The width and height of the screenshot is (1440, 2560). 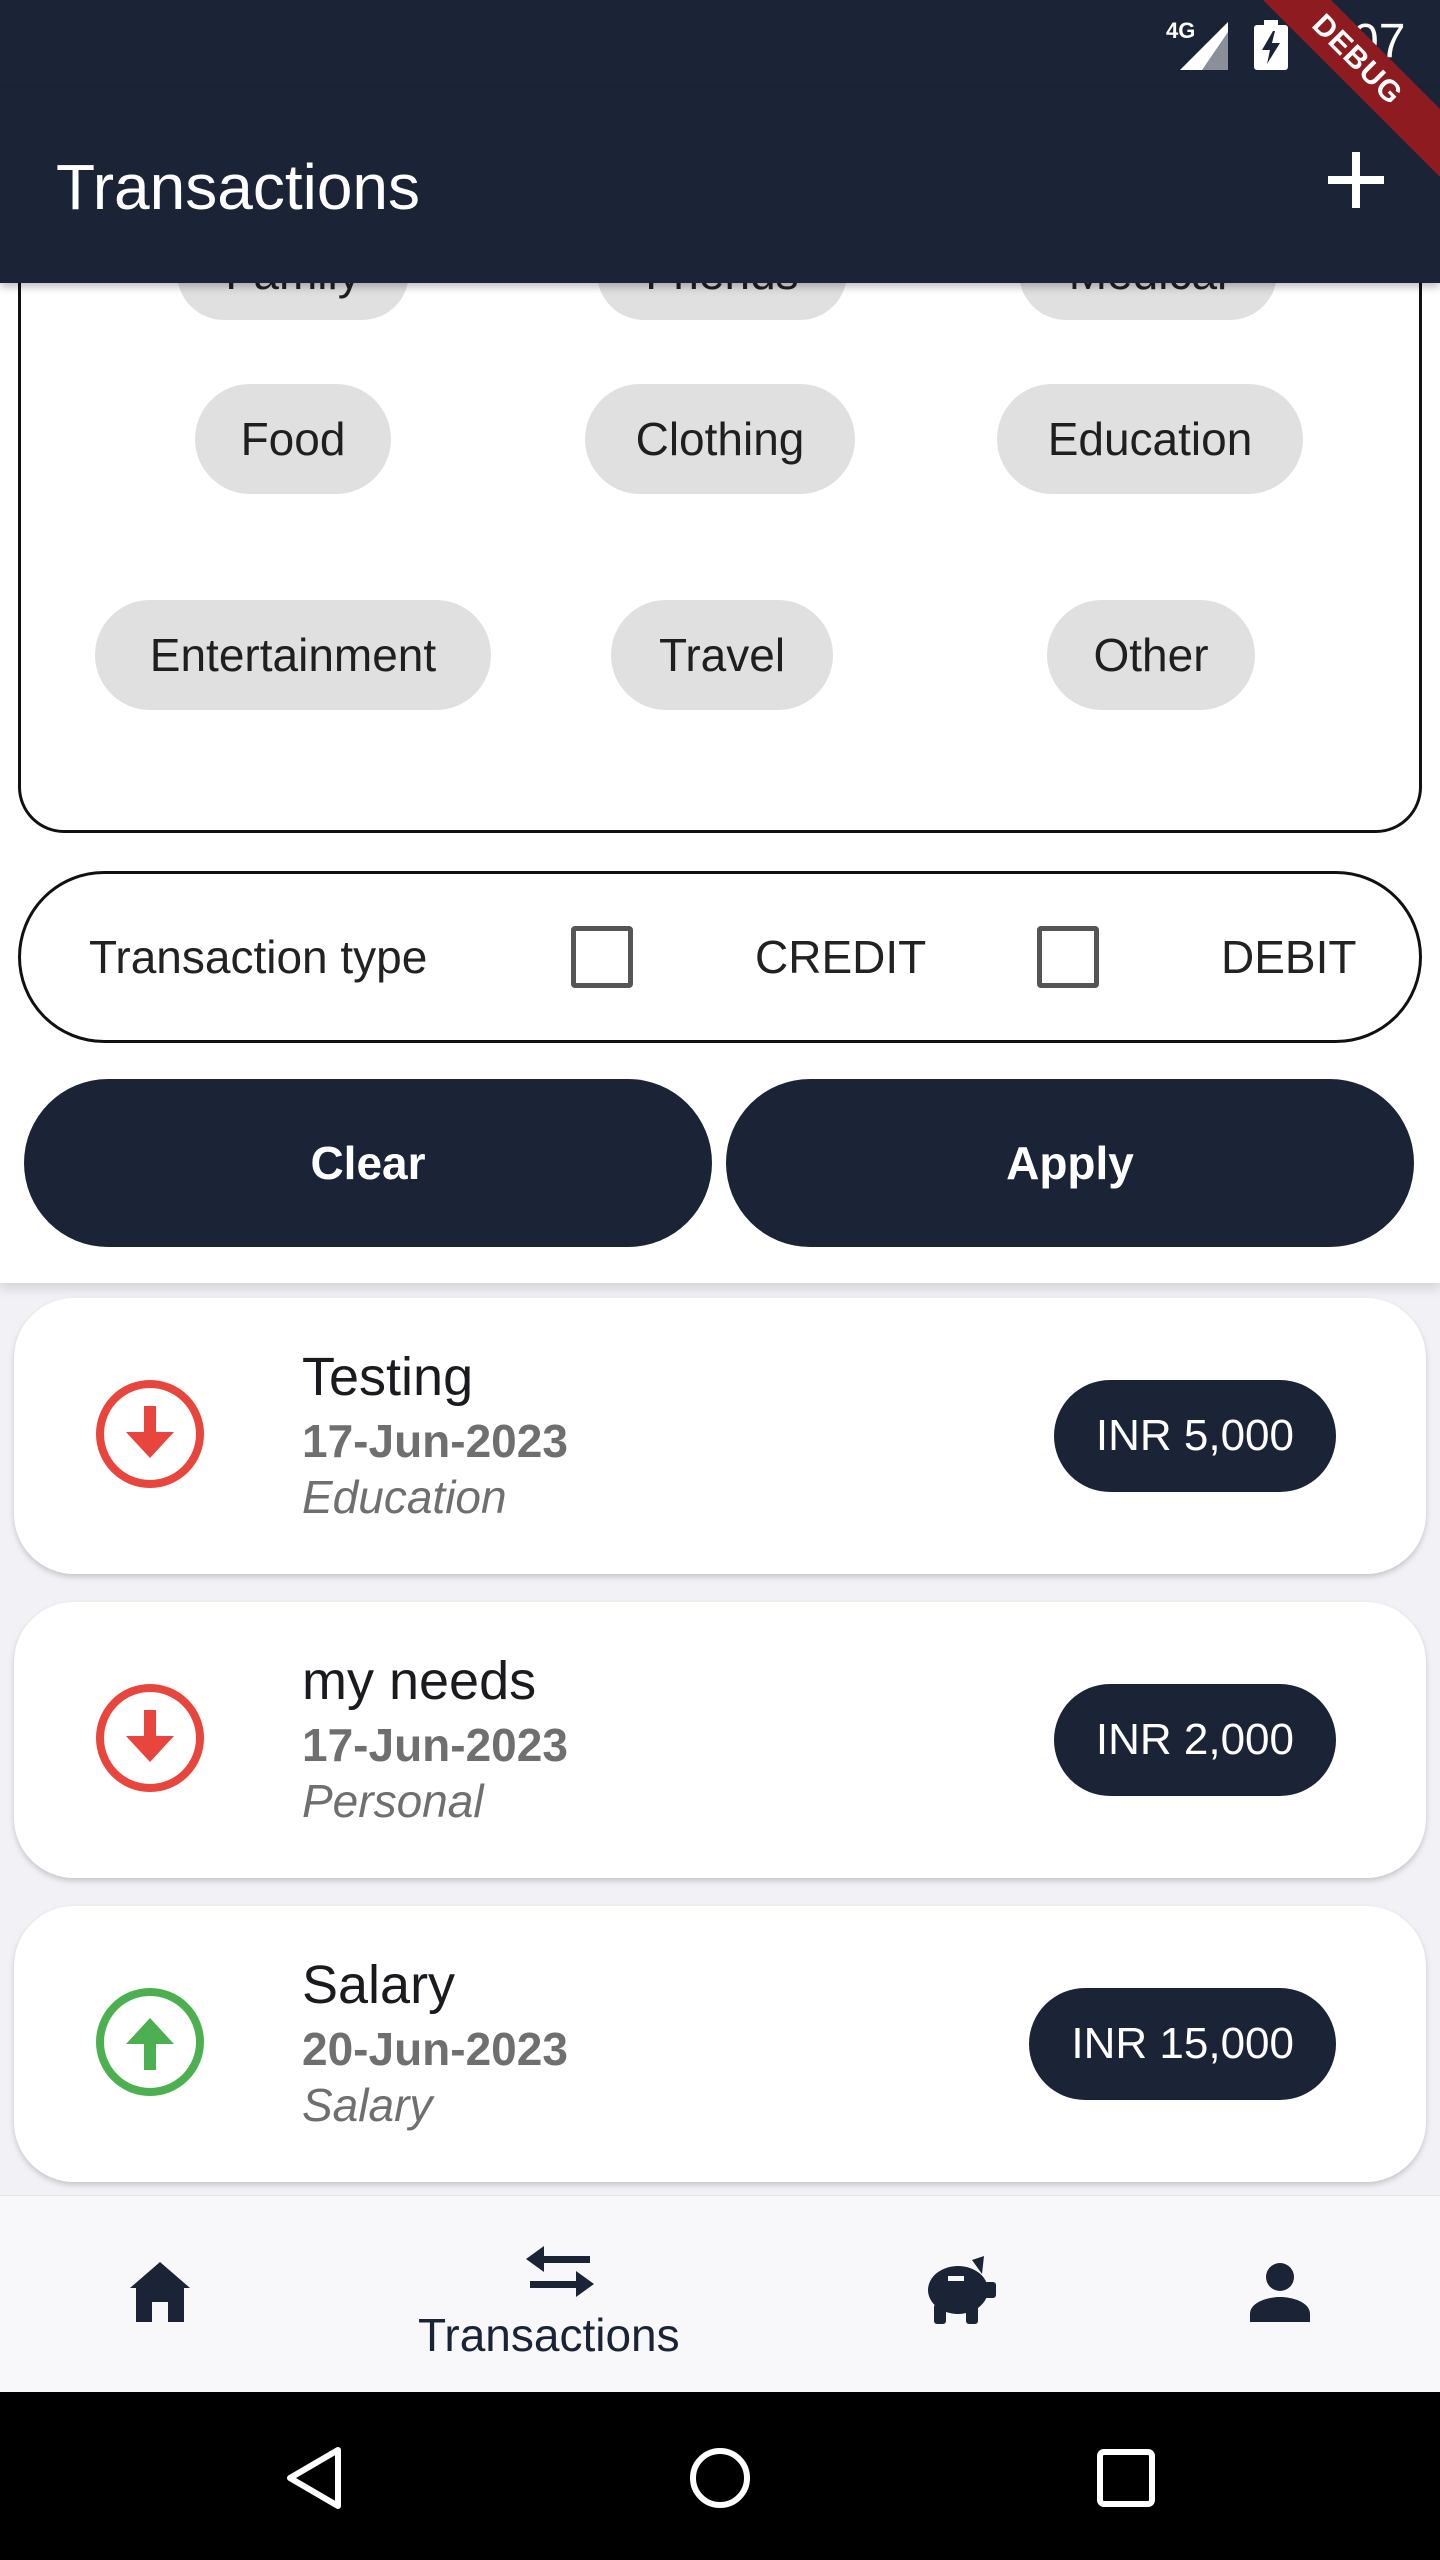 I want to click on app-bar: Transactions, so click(x=720, y=185).